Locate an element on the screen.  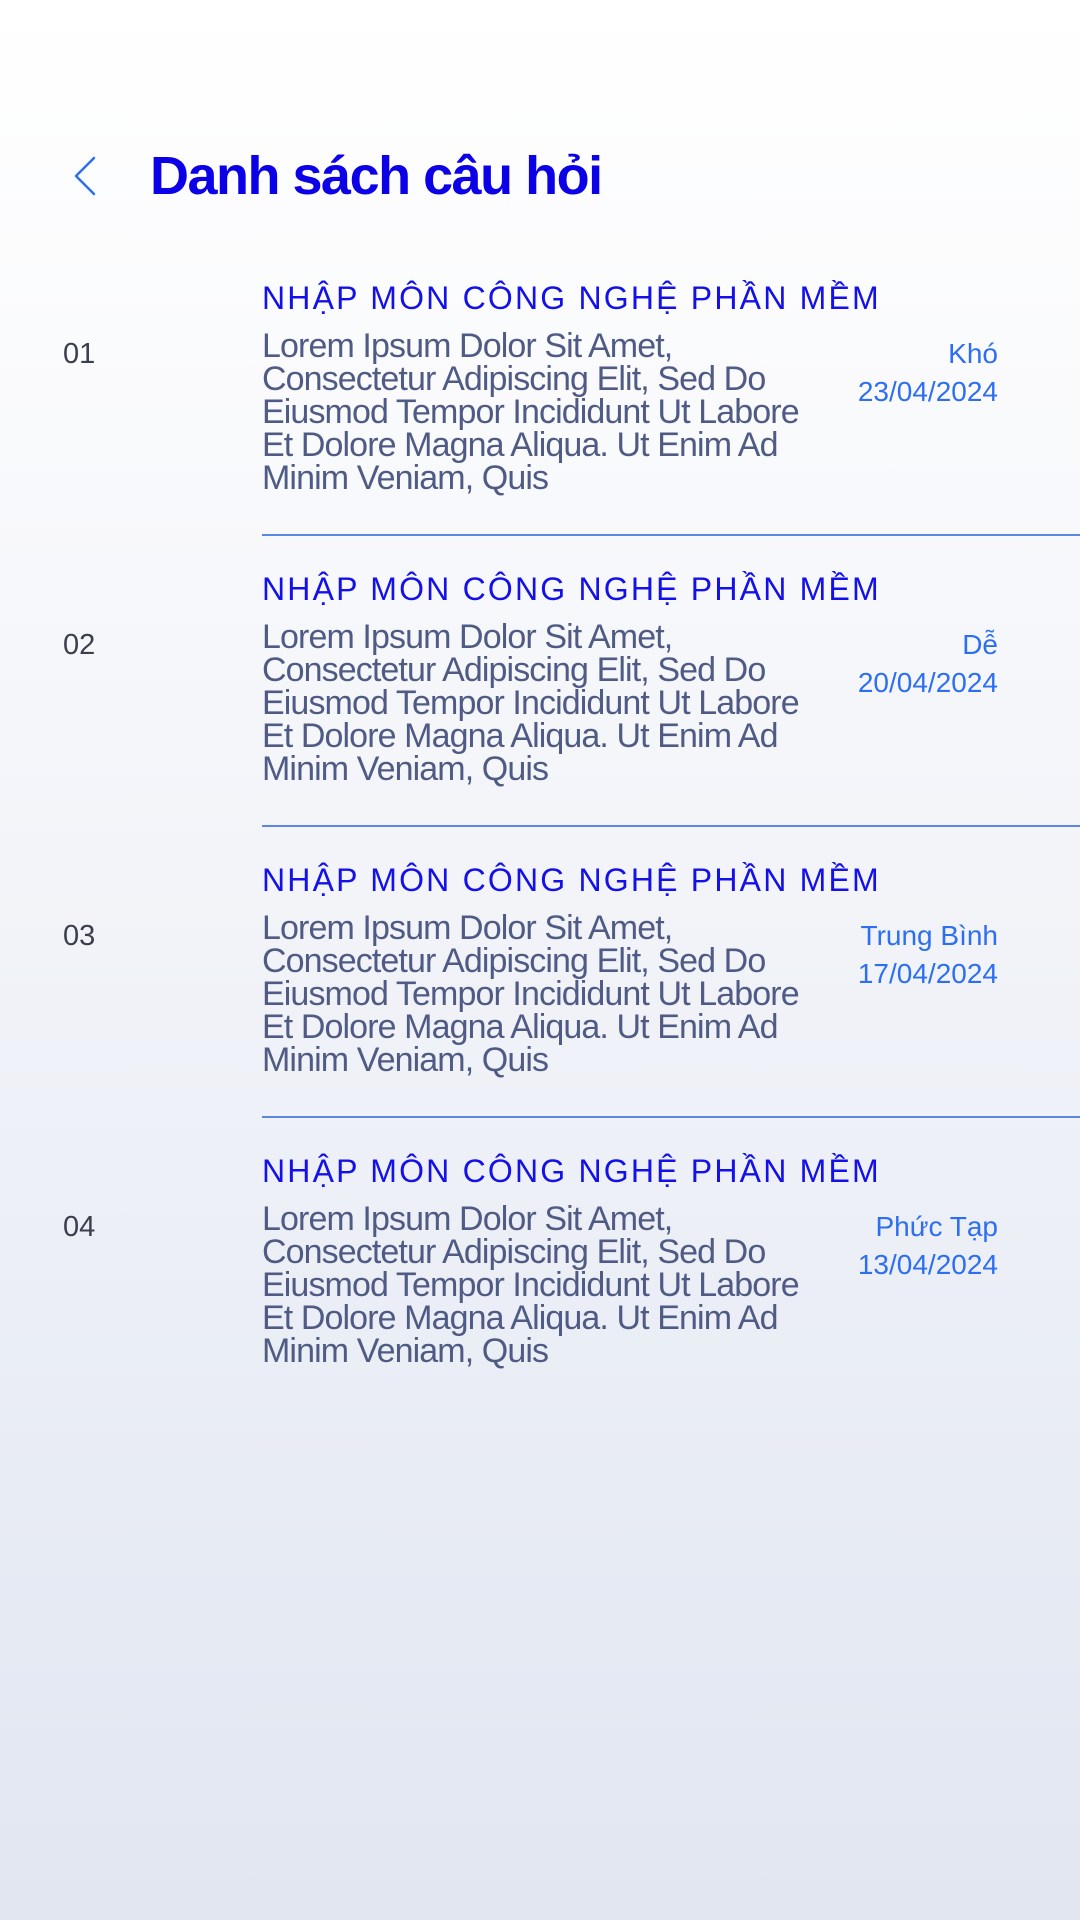
back-button is located at coordinates (86, 176).